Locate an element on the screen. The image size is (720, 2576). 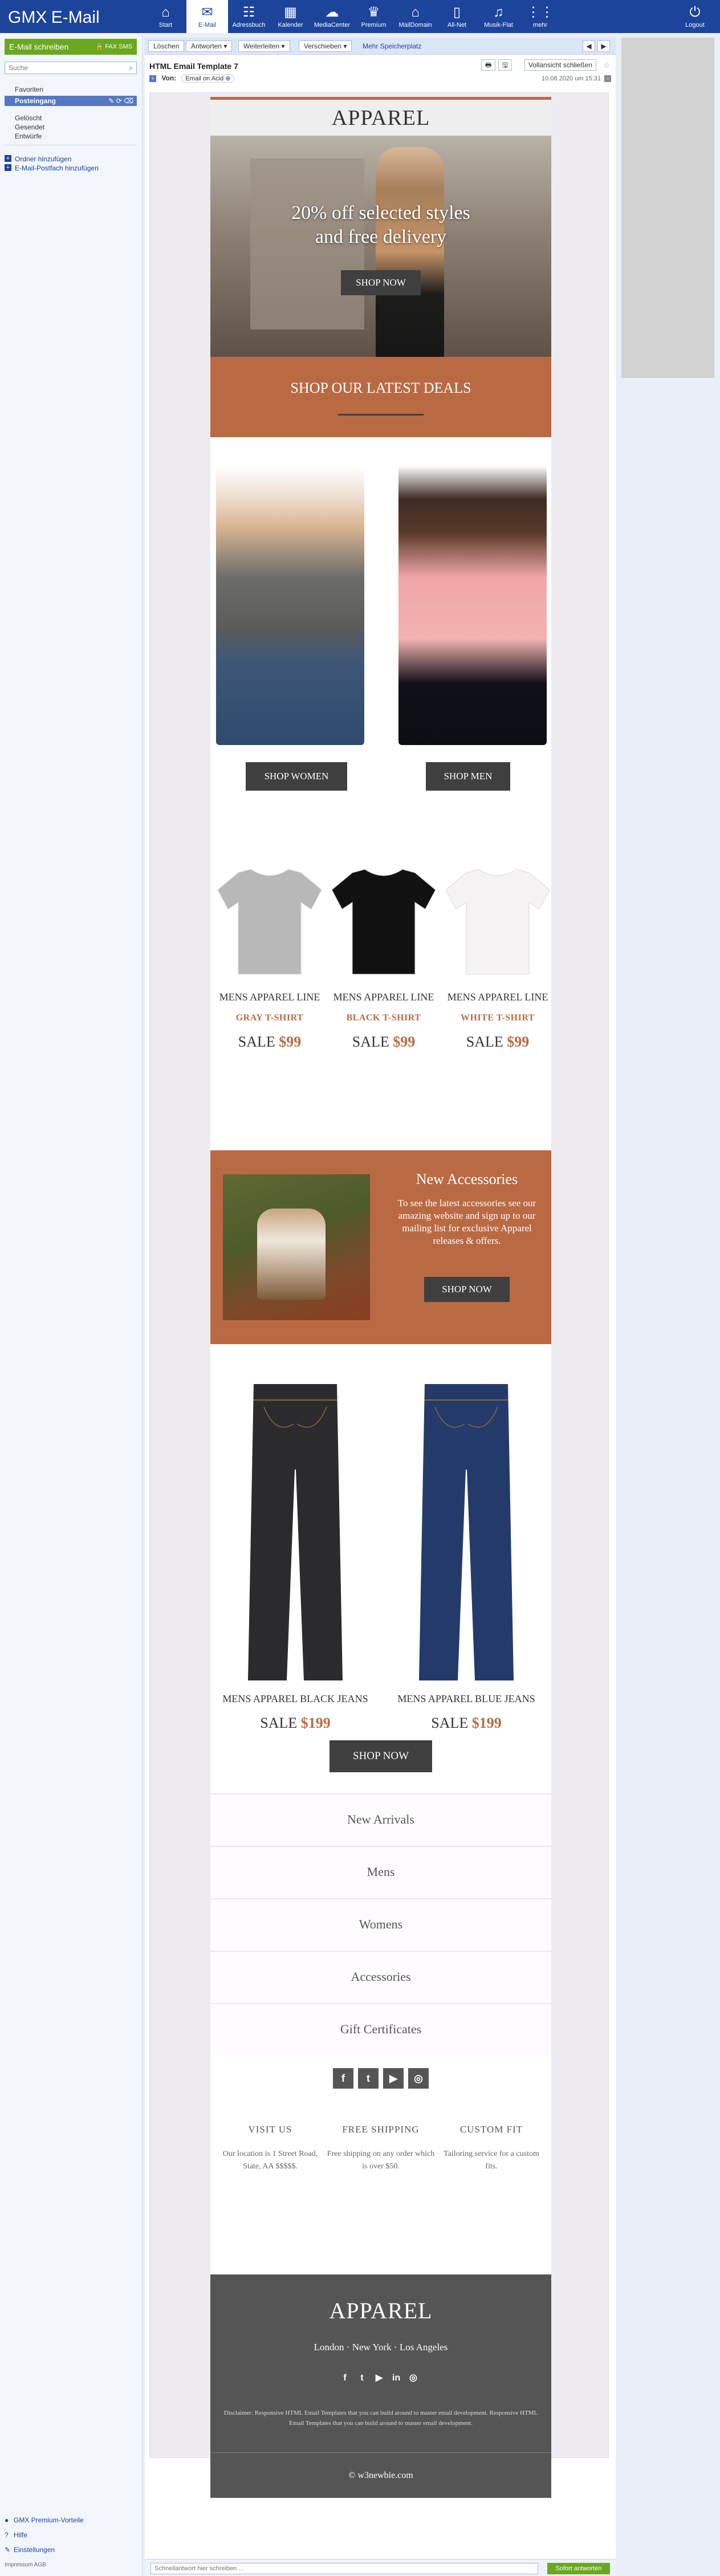
from-label: Von: is located at coordinates (169, 78).